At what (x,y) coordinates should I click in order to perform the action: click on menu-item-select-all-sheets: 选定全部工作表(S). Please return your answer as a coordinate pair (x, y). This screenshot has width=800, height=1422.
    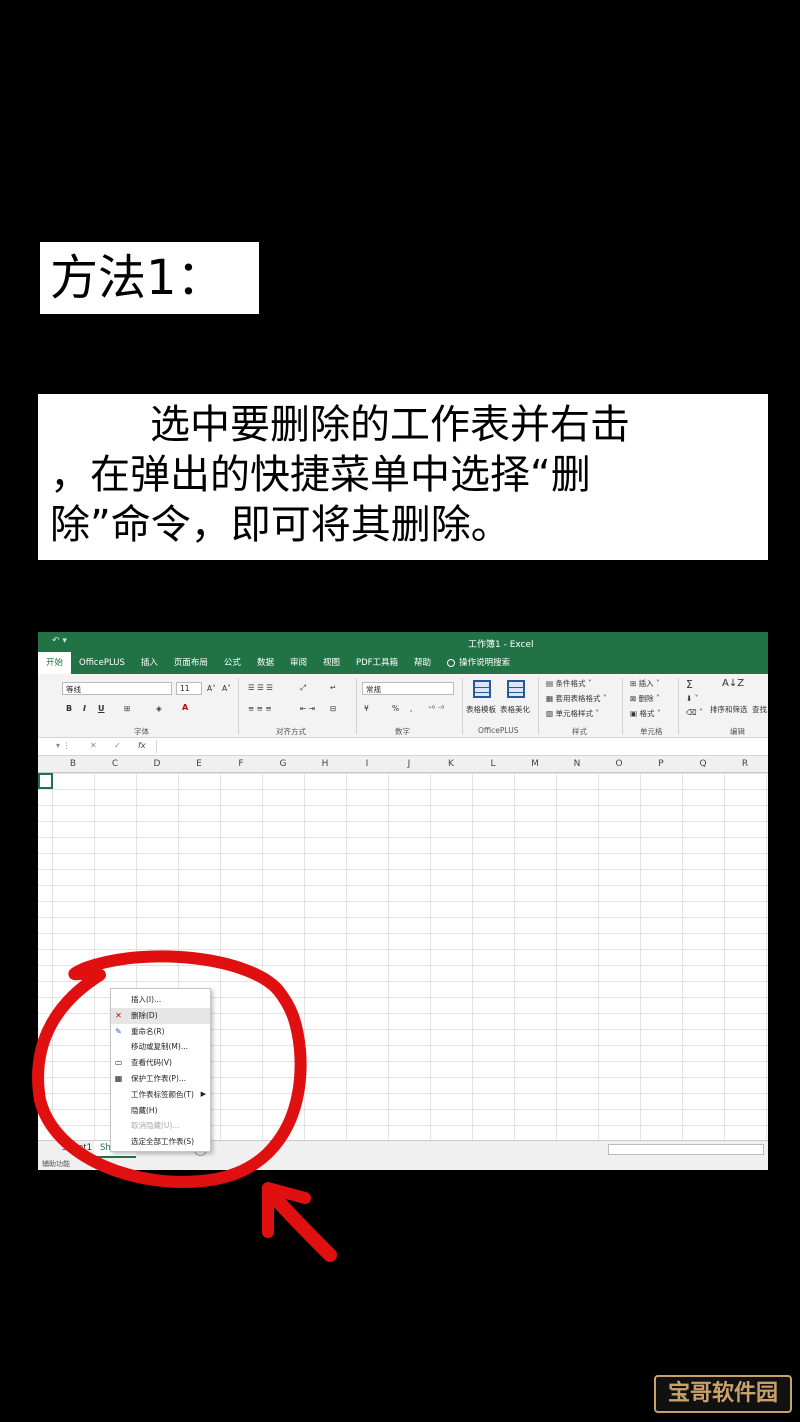
    Looking at the image, I should click on (160, 1142).